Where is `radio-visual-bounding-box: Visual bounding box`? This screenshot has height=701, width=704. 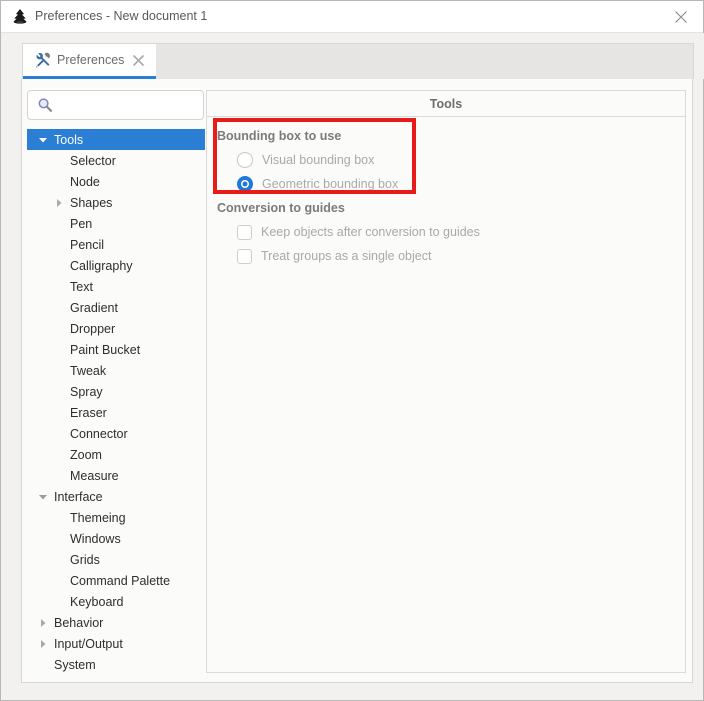
radio-visual-bounding-box: Visual bounding box is located at coordinates (461, 160).